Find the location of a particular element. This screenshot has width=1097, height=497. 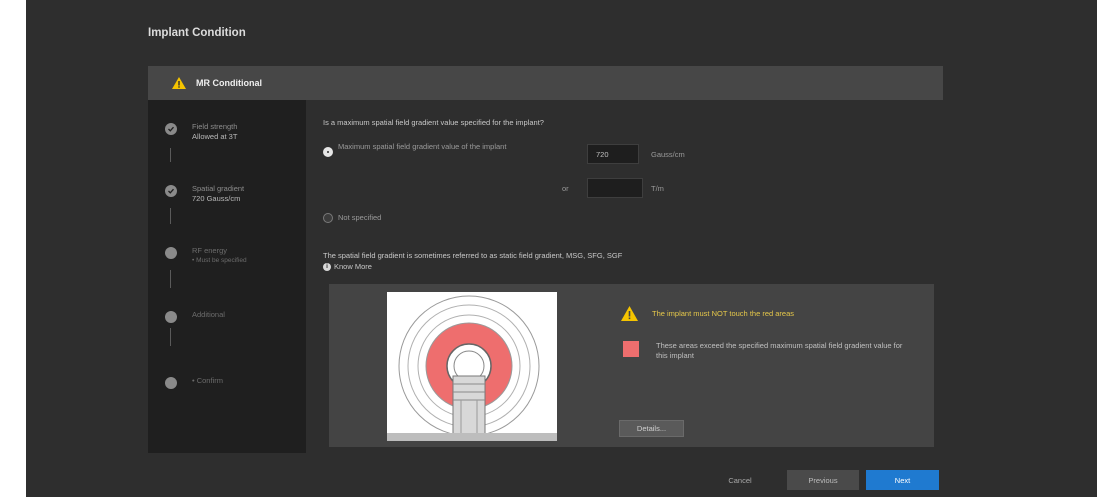

step-field-strength: Field strength Allowed at 3T is located at coordinates (201, 132).